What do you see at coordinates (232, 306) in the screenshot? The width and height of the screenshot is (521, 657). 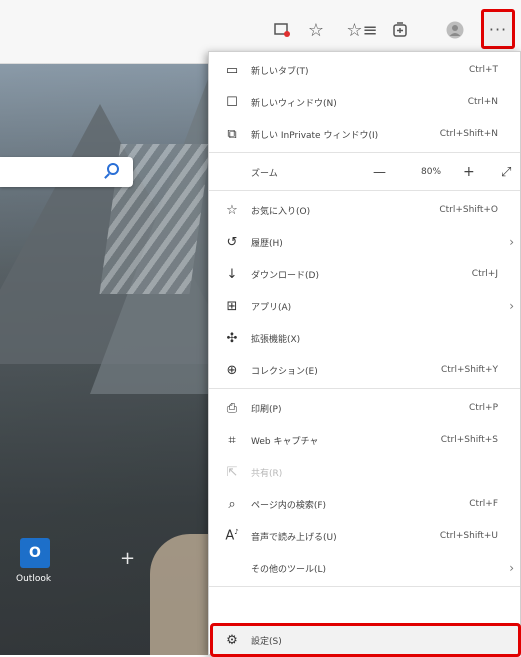 I see `apps-icon: ⊞` at bounding box center [232, 306].